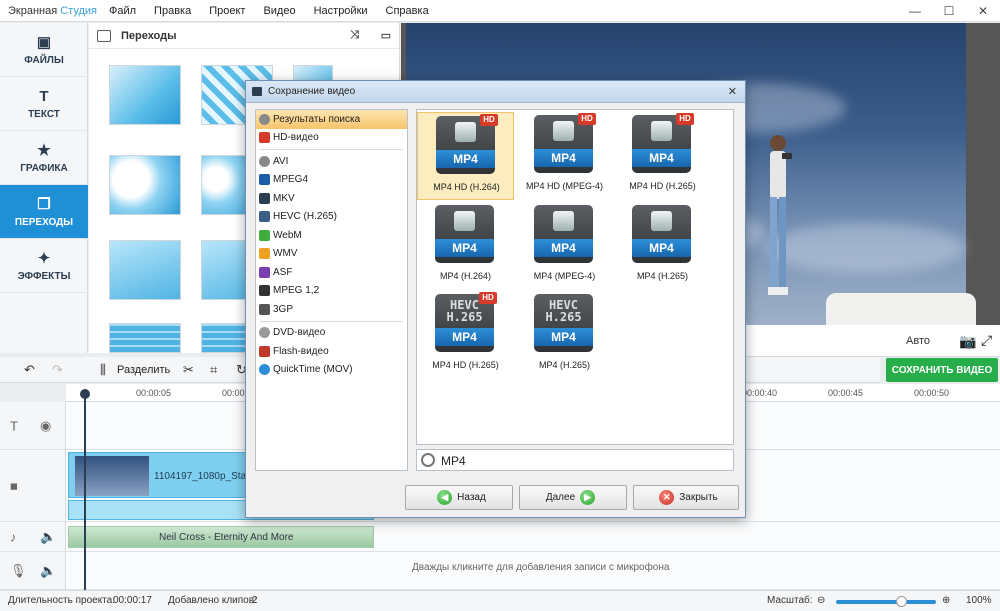  Describe the element at coordinates (331, 272) in the screenshot. I see `category-asf: ASF` at that location.